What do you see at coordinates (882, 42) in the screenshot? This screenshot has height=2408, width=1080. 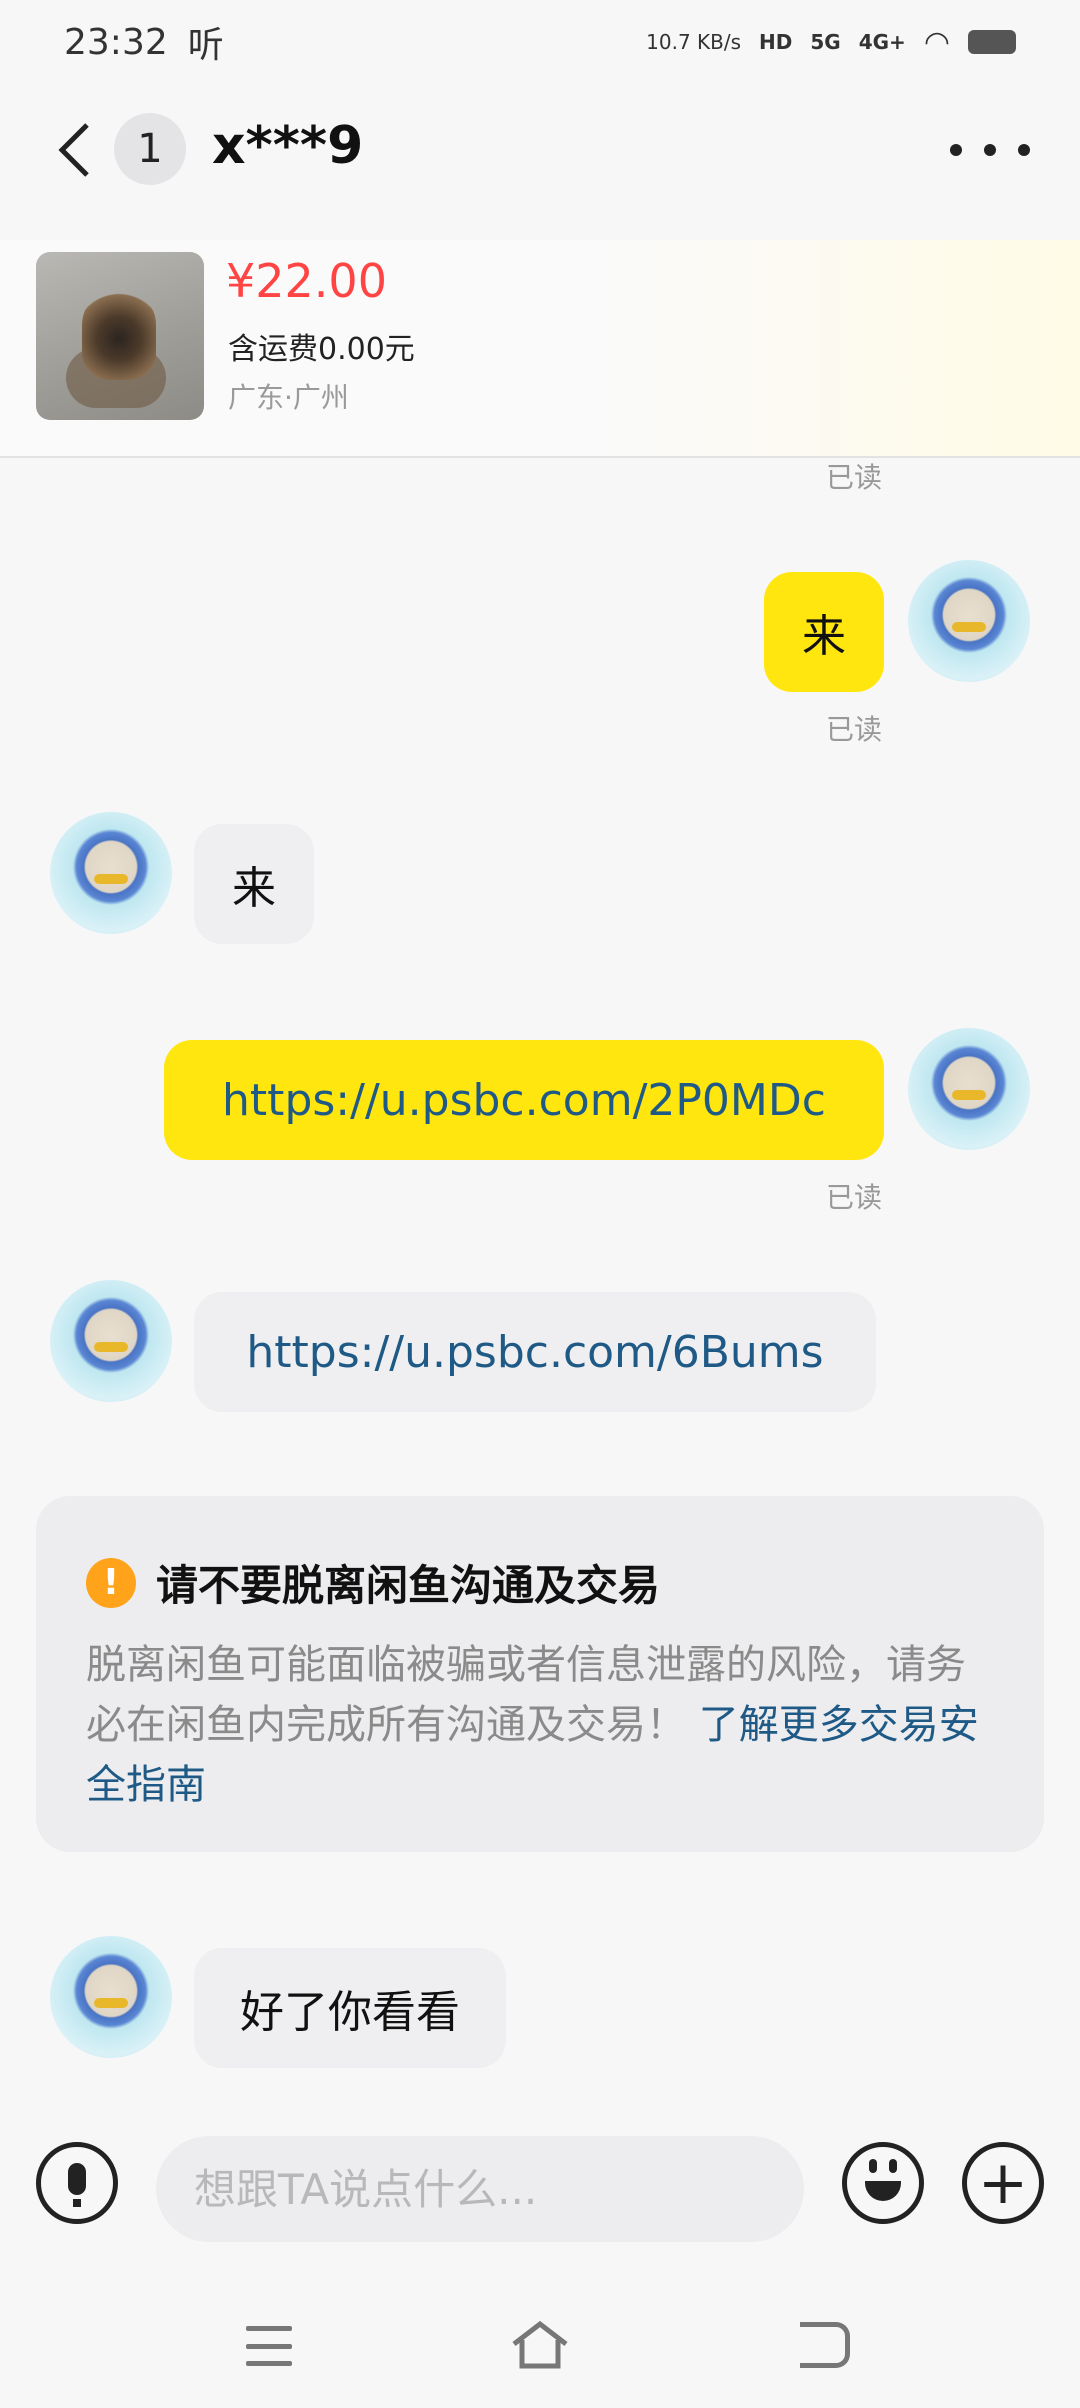 I see `signal-4g-icon: 4G+` at bounding box center [882, 42].